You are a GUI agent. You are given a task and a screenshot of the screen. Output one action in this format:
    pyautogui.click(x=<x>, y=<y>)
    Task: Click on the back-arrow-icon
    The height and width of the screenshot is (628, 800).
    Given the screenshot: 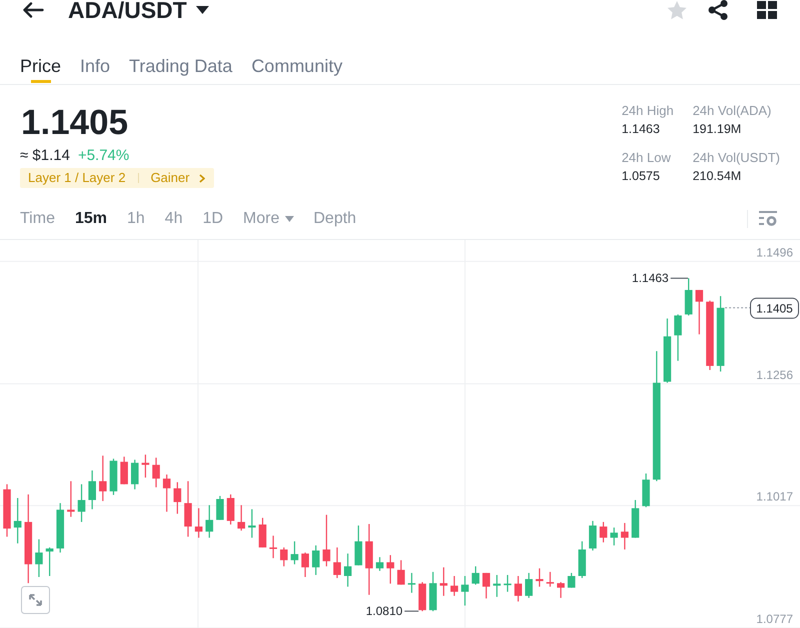 What is the action you would take?
    pyautogui.click(x=33, y=10)
    